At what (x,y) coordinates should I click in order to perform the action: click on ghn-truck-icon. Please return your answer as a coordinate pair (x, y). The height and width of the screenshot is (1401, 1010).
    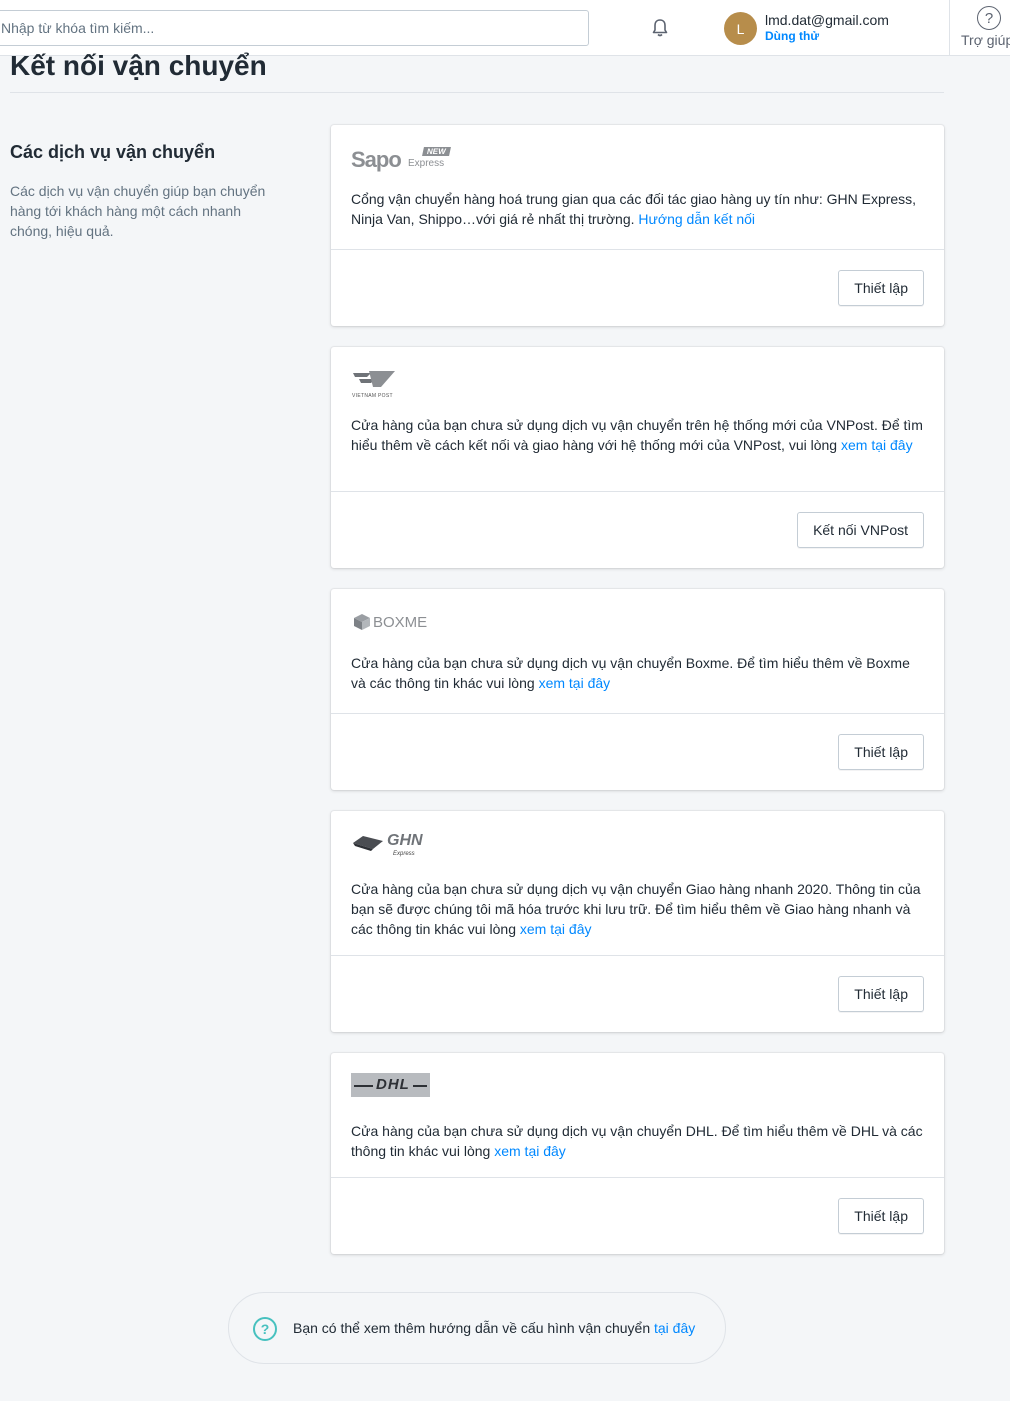
    Looking at the image, I should click on (368, 843).